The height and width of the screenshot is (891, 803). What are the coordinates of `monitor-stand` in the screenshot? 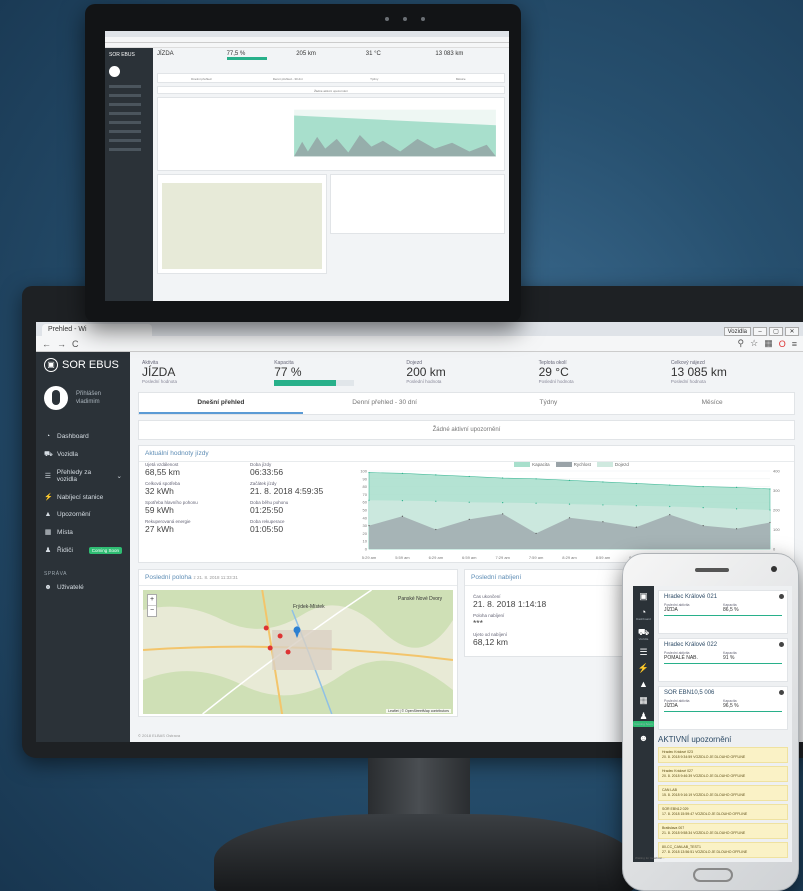 It's located at (419, 788).